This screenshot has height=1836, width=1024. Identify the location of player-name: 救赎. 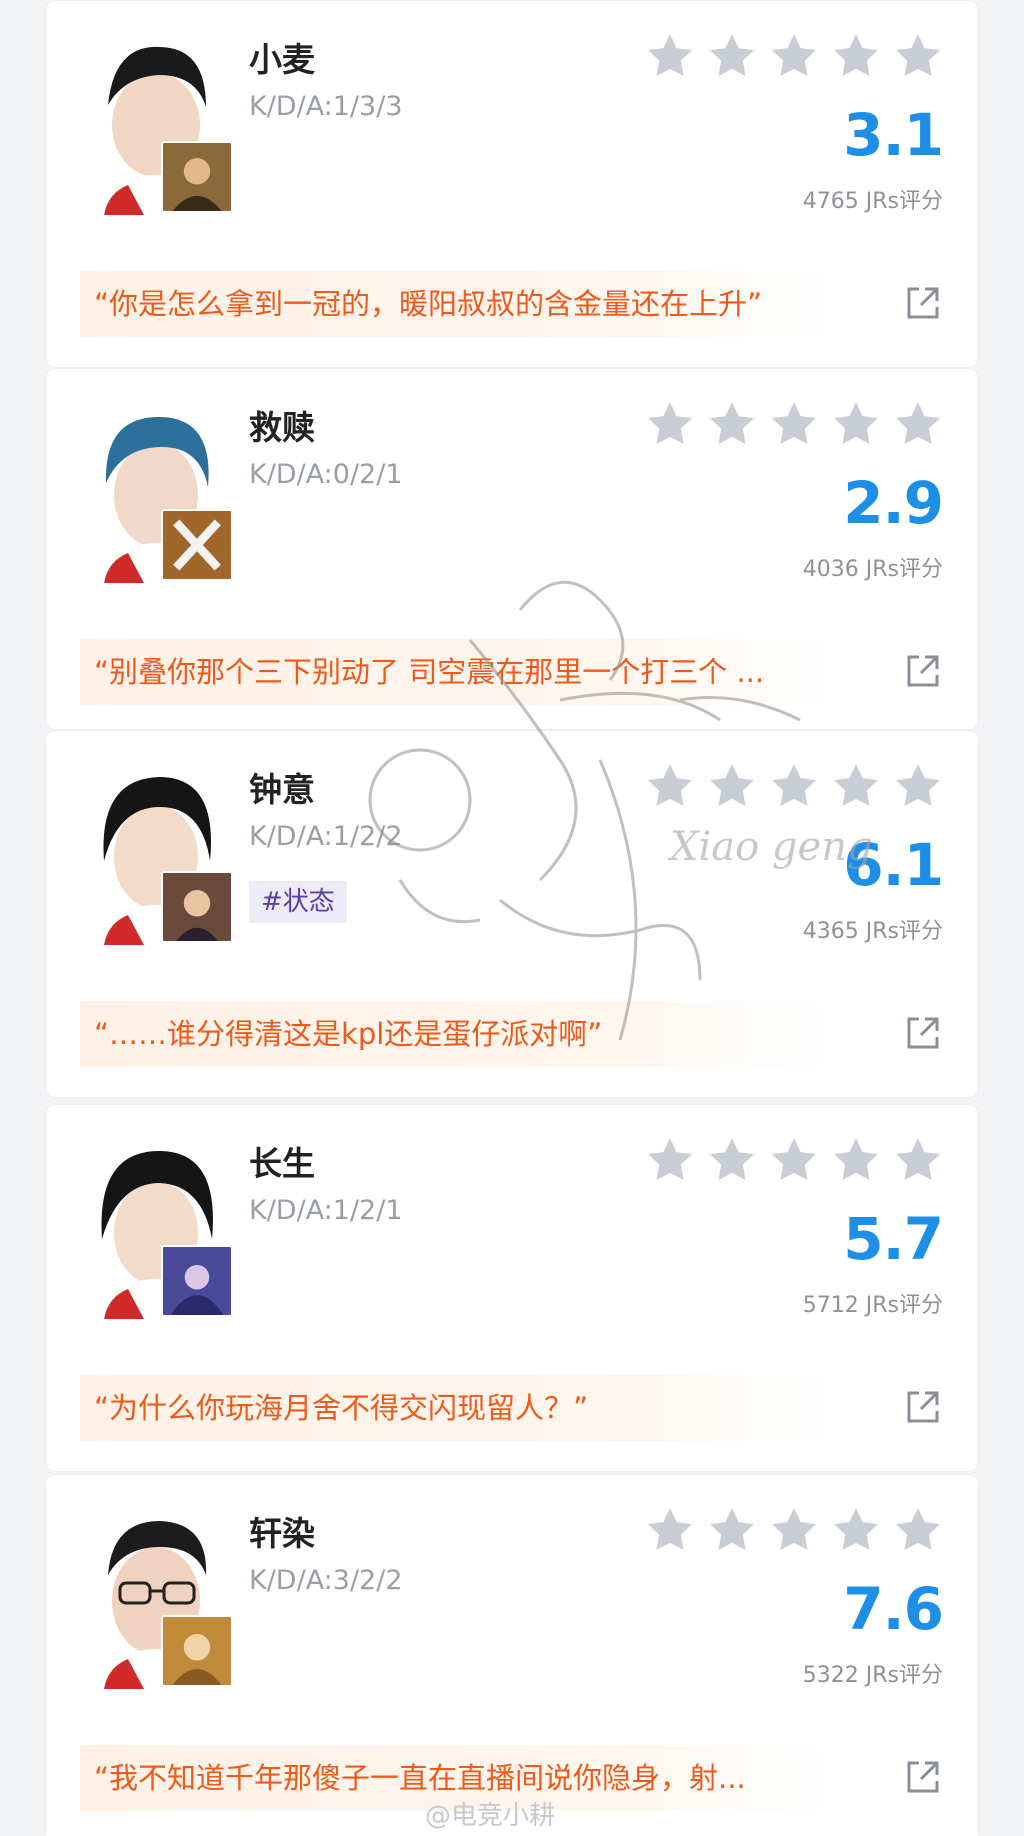
(282, 427).